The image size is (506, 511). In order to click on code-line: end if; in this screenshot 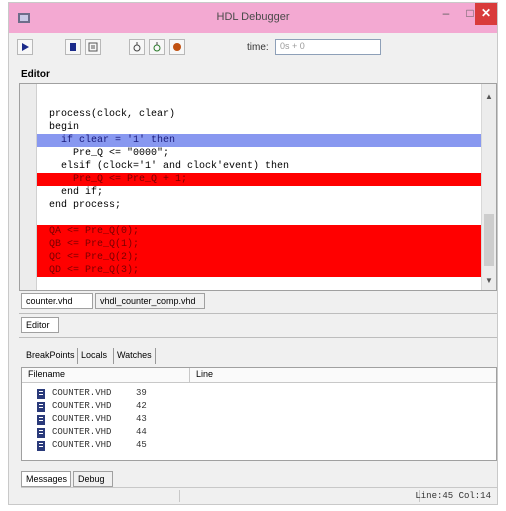, I will do `click(260, 192)`.